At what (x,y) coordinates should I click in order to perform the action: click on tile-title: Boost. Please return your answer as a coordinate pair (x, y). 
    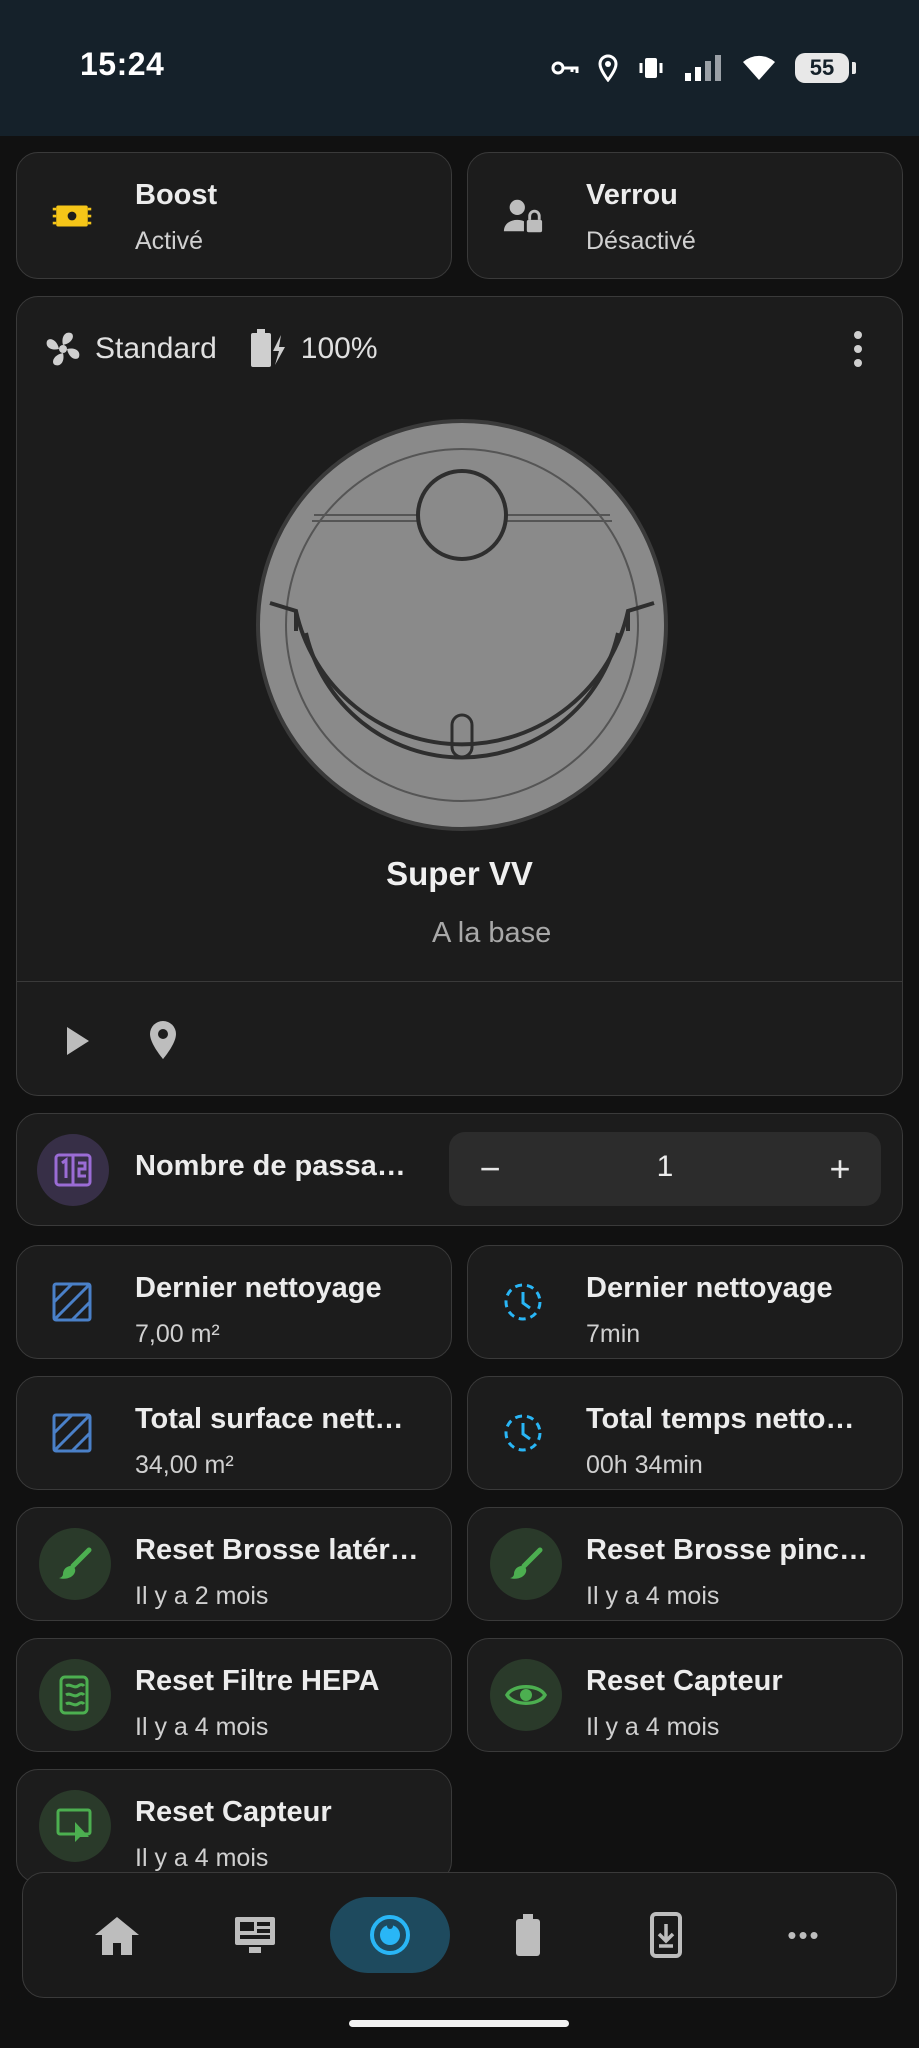
    Looking at the image, I should click on (176, 195).